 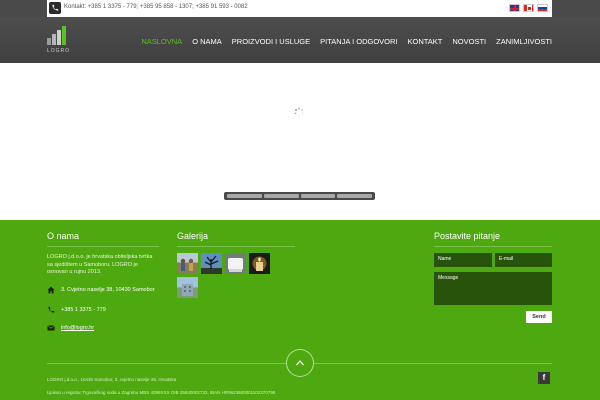 I want to click on home-icon, so click(x=51, y=290).